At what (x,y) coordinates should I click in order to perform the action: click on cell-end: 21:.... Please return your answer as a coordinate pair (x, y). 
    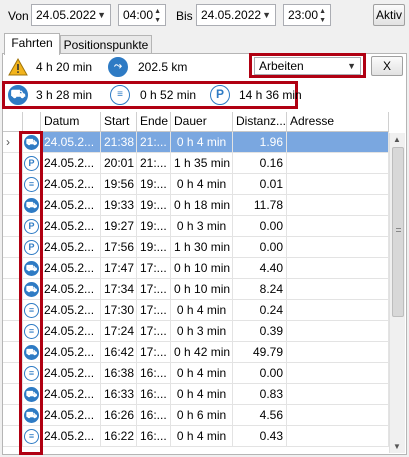
    Looking at the image, I should click on (154, 163).